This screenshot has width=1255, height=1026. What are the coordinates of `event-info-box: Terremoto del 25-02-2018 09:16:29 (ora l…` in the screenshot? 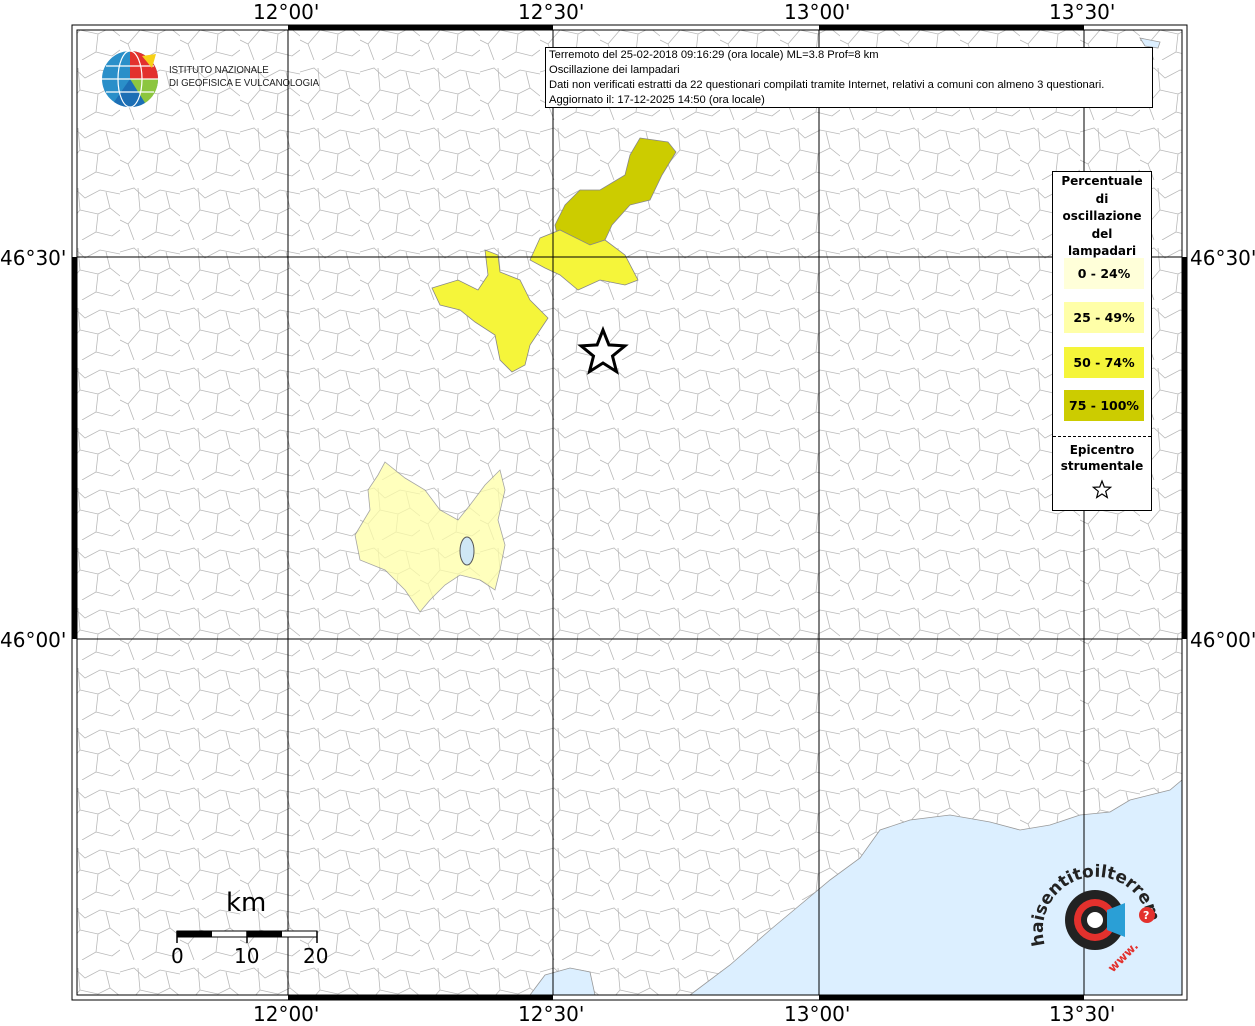 It's located at (849, 77).